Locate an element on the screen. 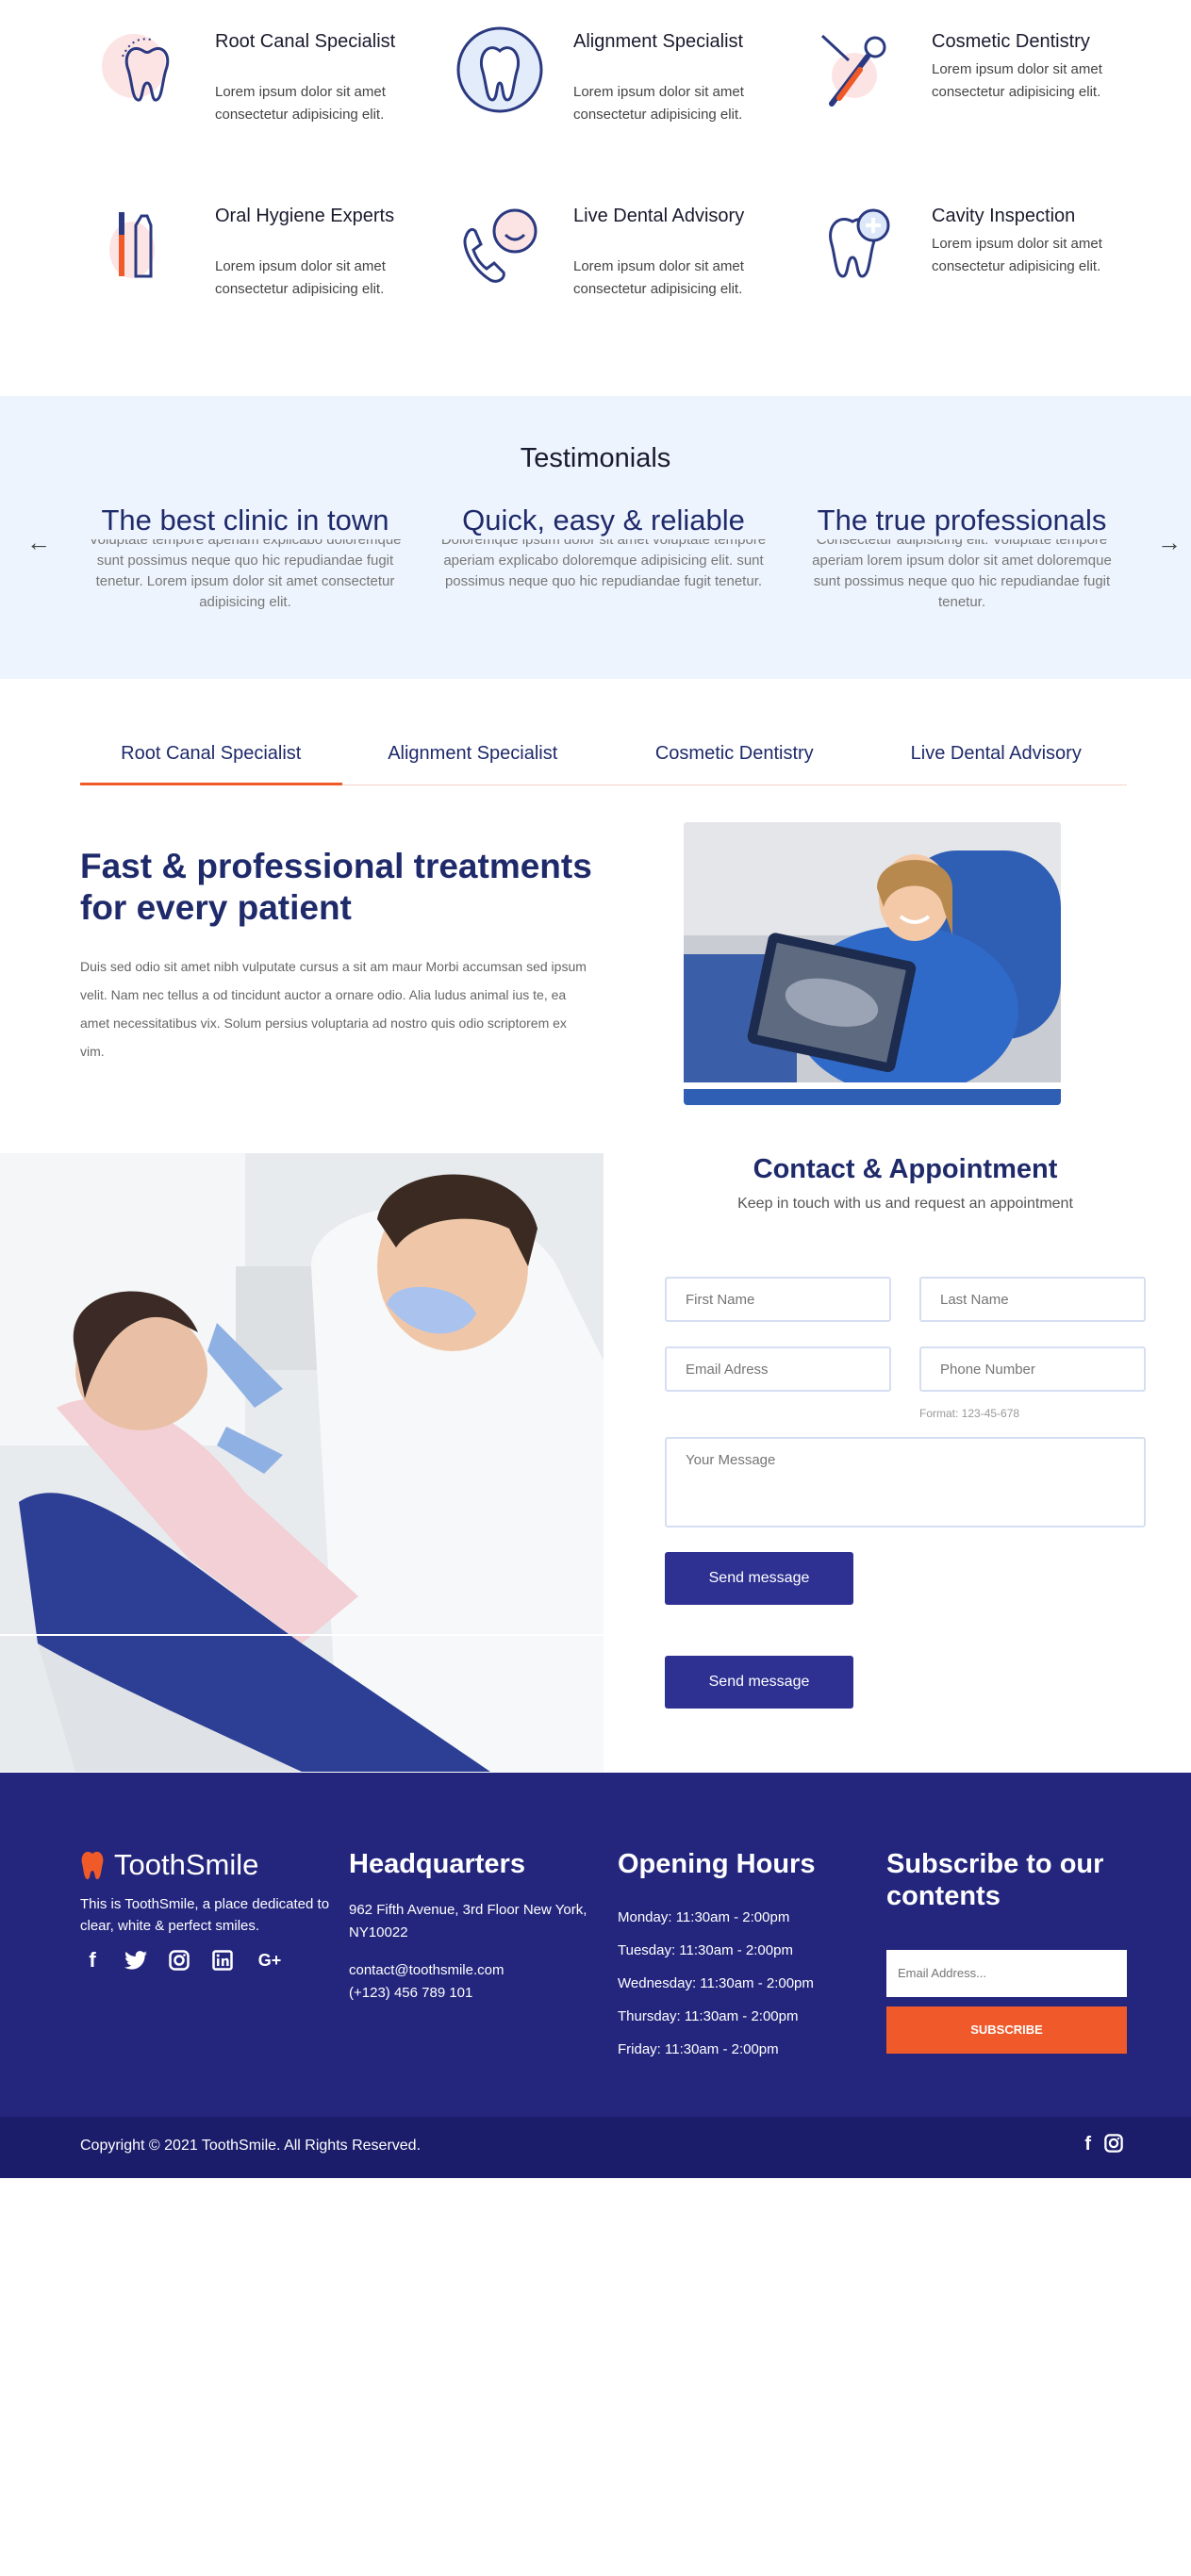 The image size is (1191, 2576). message-textarea is located at coordinates (905, 1482).